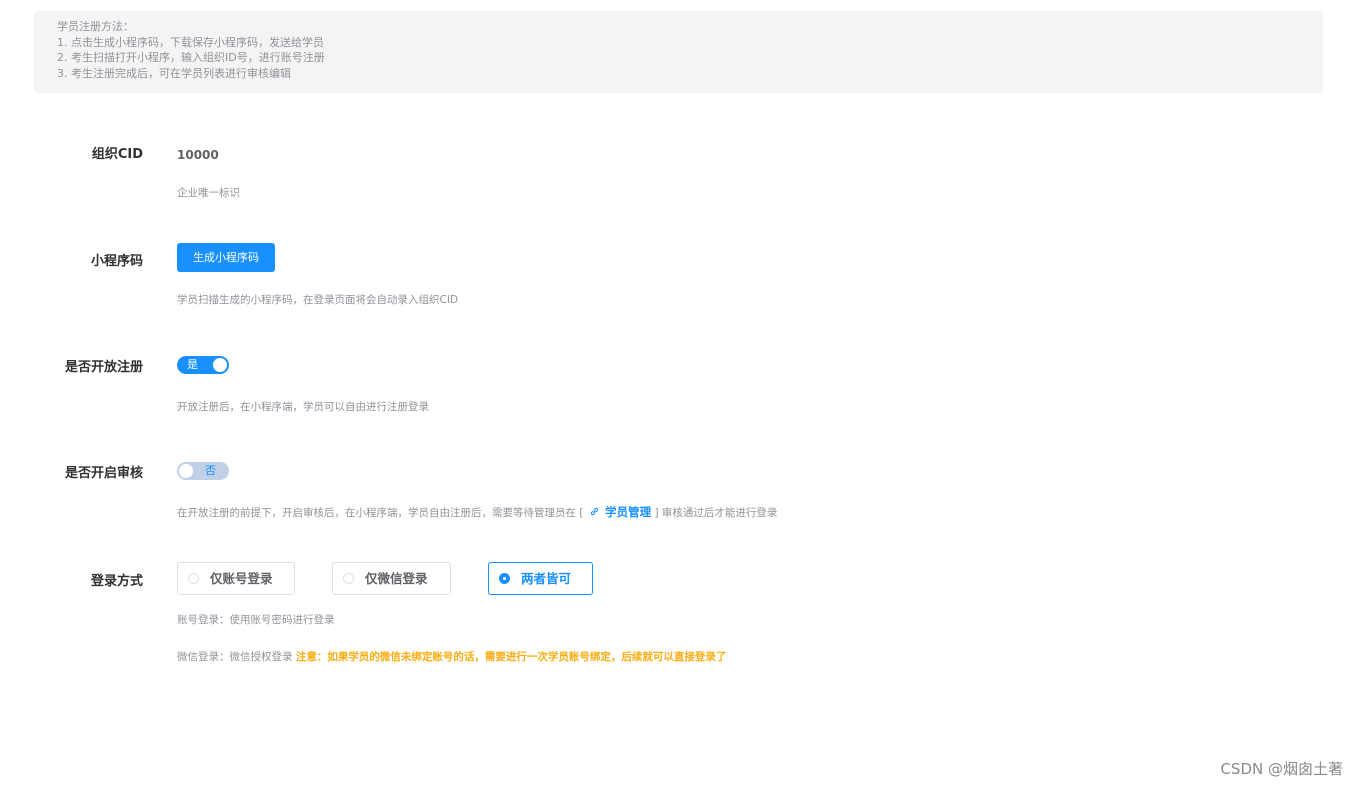 This screenshot has height=786, width=1359. What do you see at coordinates (303, 407) in the screenshot?
I see `open-register-hint: 开放注册后，在小程序端，学员可以自由进行注册登录` at bounding box center [303, 407].